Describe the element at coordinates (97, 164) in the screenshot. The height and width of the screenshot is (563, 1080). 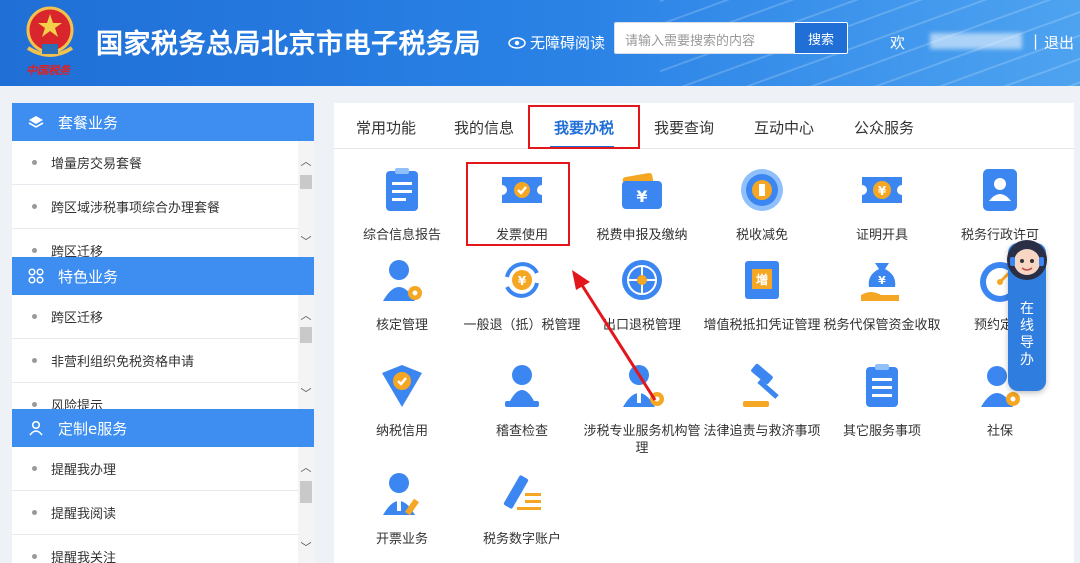
I see `list-item-label: 增量房交易套餐` at that location.